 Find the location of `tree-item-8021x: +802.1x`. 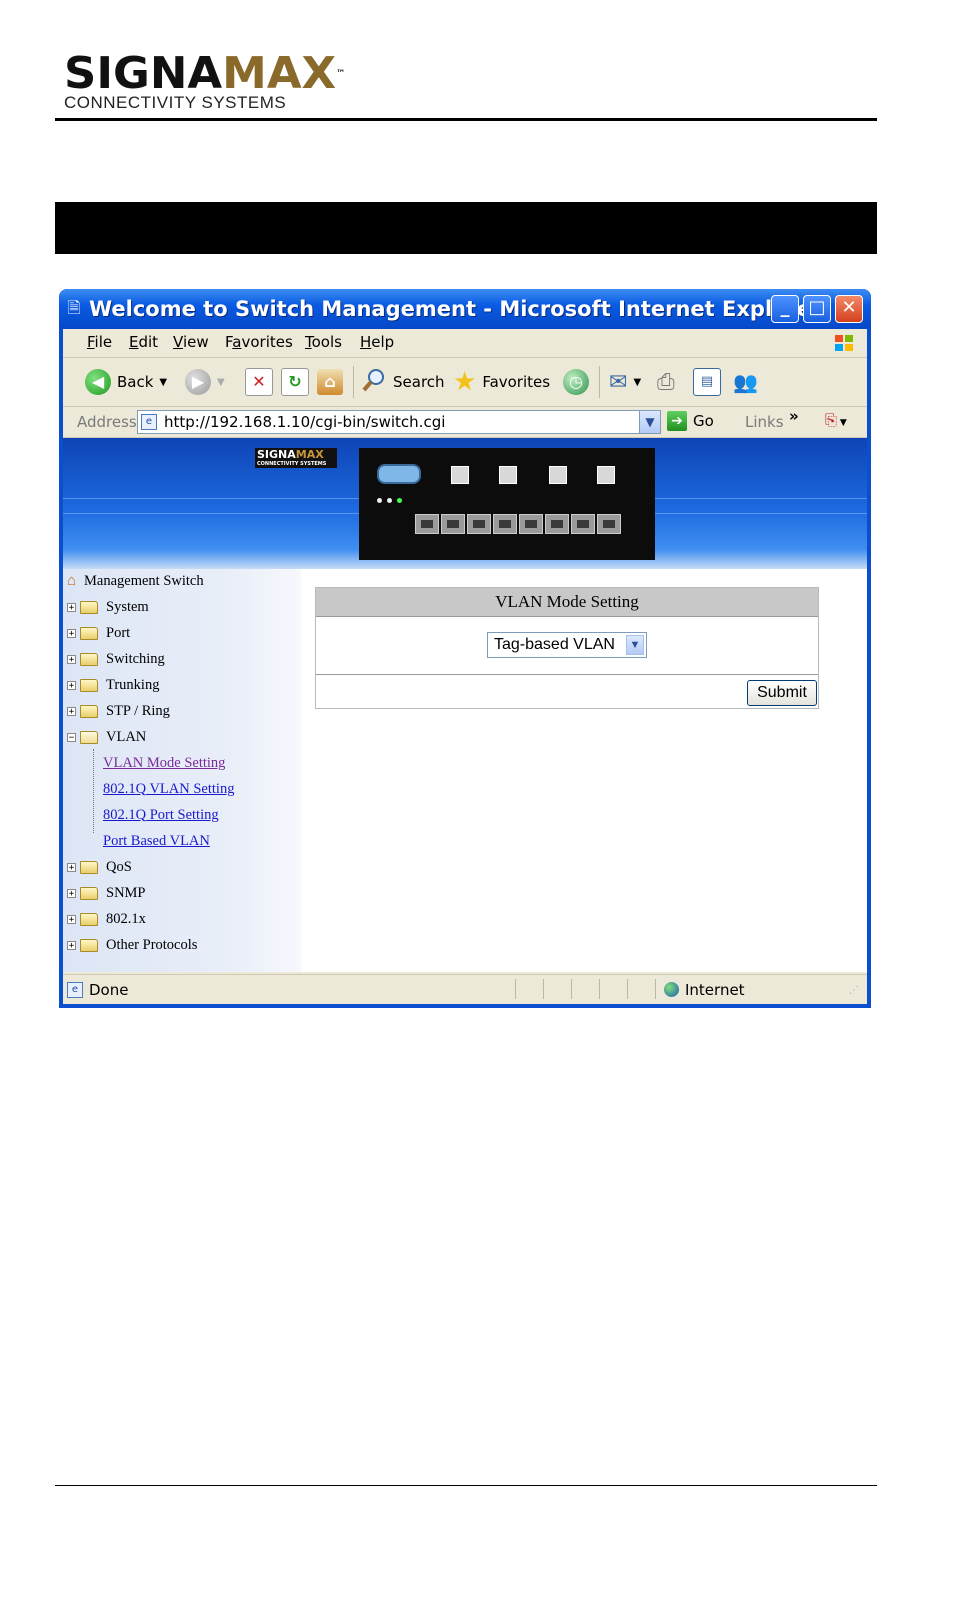

tree-item-8021x: +802.1x is located at coordinates (106, 919).